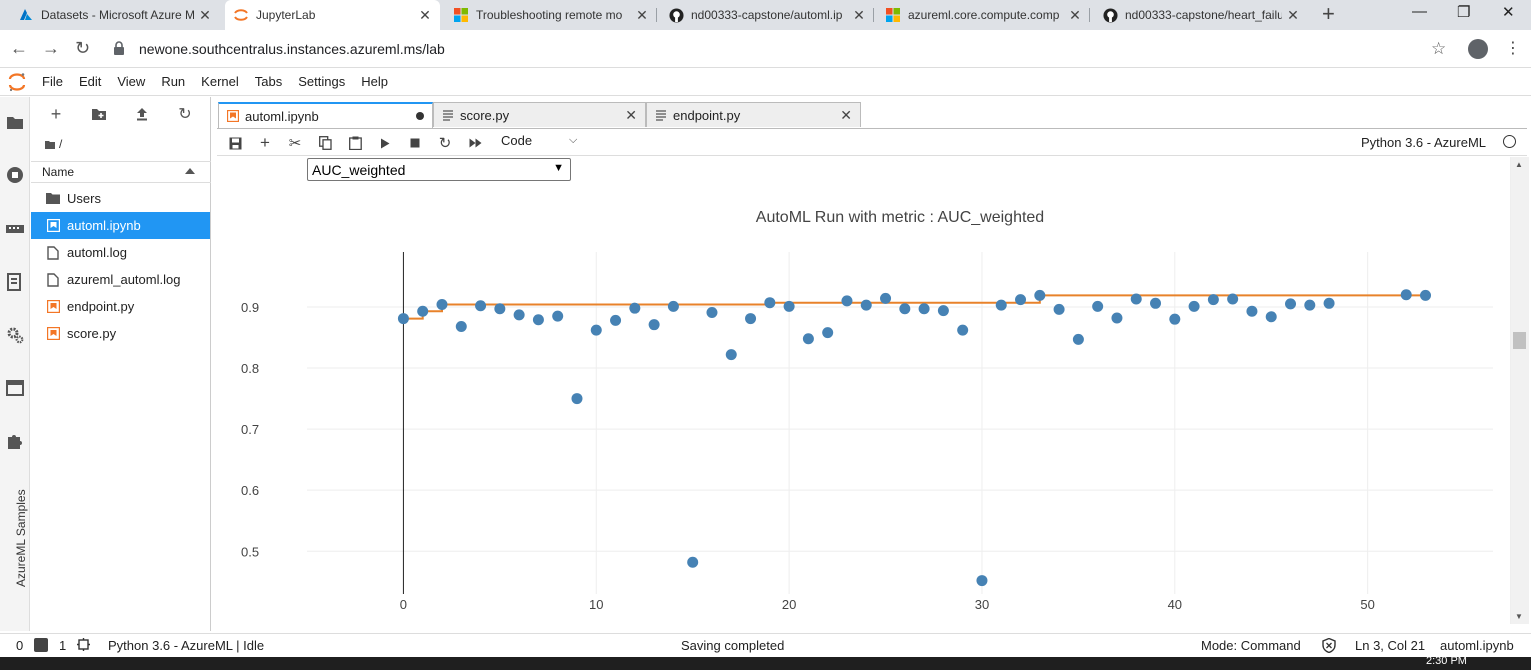 This screenshot has width=1531, height=670. Describe the element at coordinates (573, 140) in the screenshot. I see `chevron-down-icon: ⌵` at that location.